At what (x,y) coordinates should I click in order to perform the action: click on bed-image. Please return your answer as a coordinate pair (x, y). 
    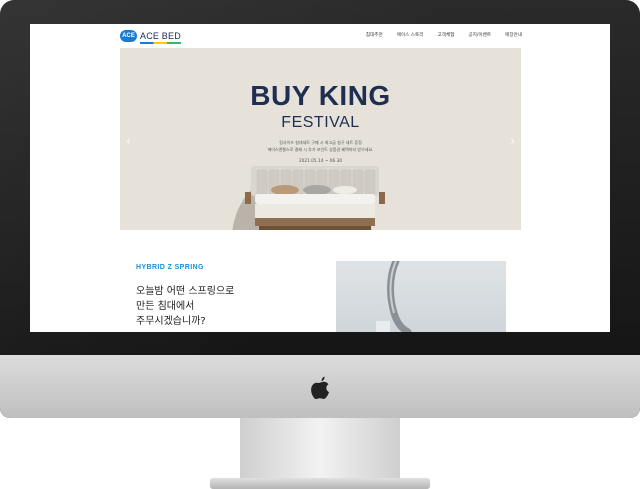
    Looking at the image, I should click on (315, 198).